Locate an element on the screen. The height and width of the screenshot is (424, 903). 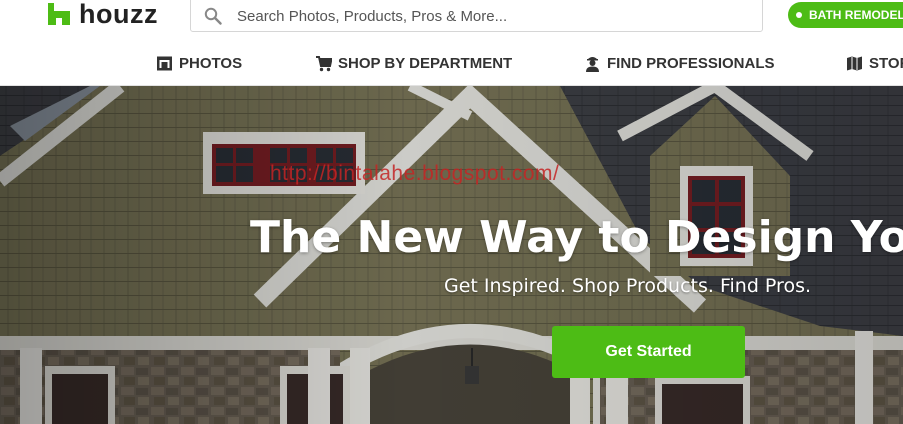
search-box is located at coordinates (476, 16).